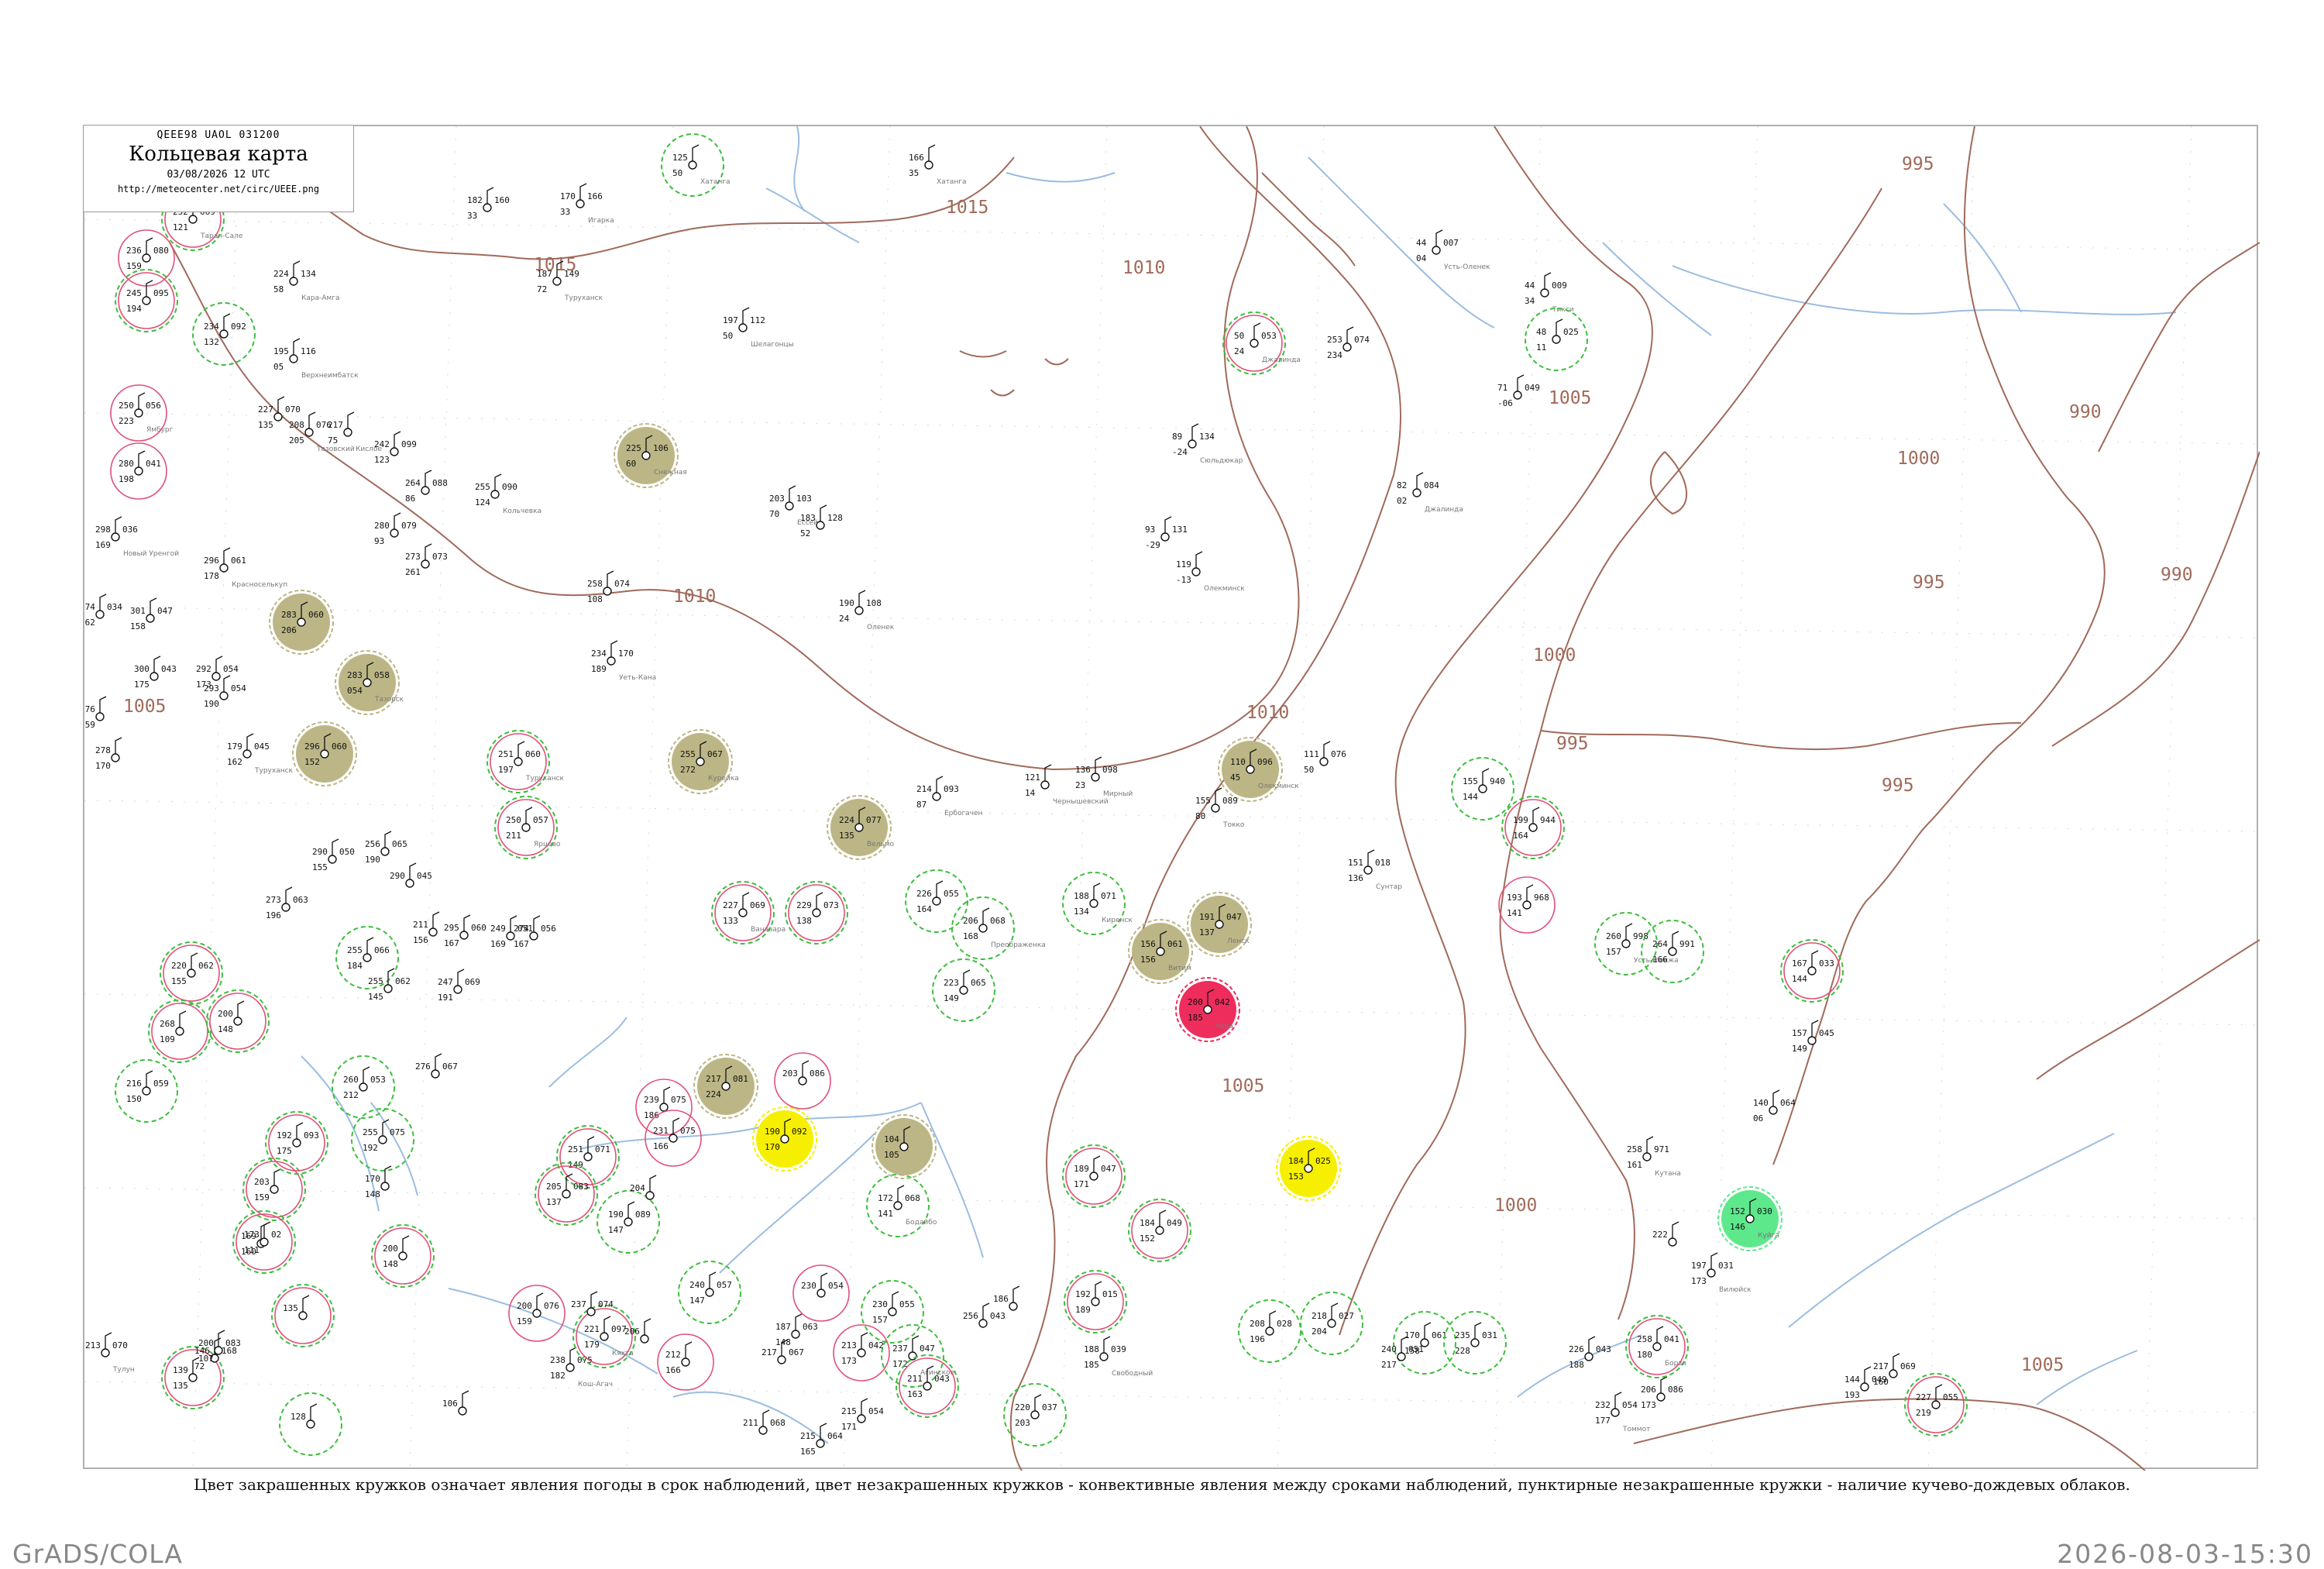 The height and width of the screenshot is (1569, 2324). Describe the element at coordinates (566, 1194) in the screenshot. I see `station-marker: 205 083 137` at that location.